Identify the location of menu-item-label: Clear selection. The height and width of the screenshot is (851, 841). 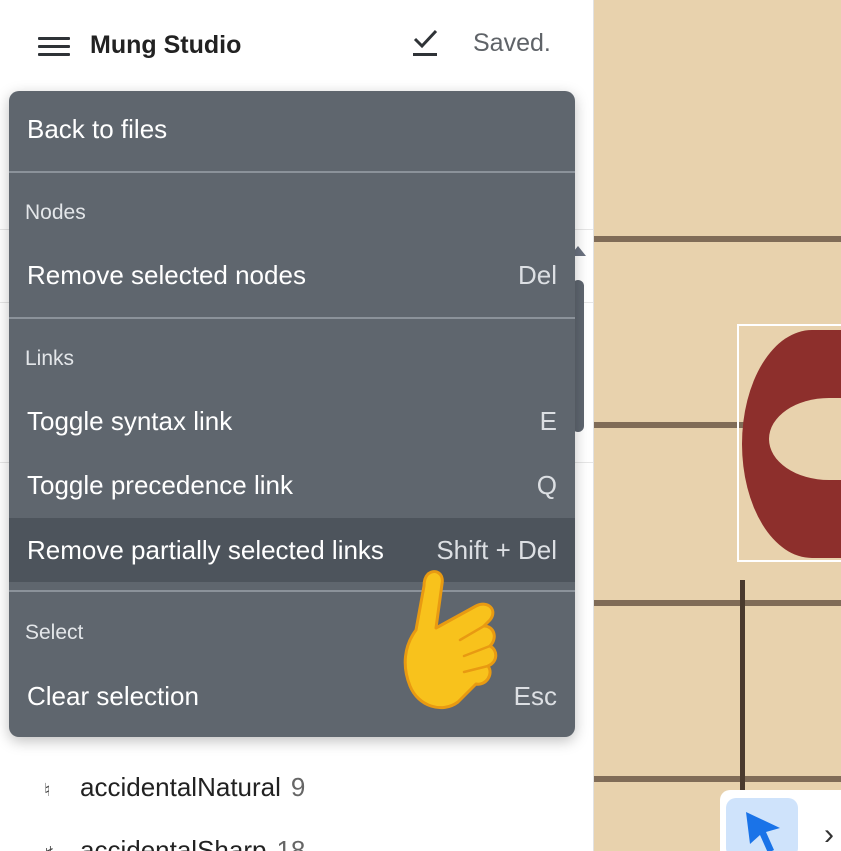
(113, 696).